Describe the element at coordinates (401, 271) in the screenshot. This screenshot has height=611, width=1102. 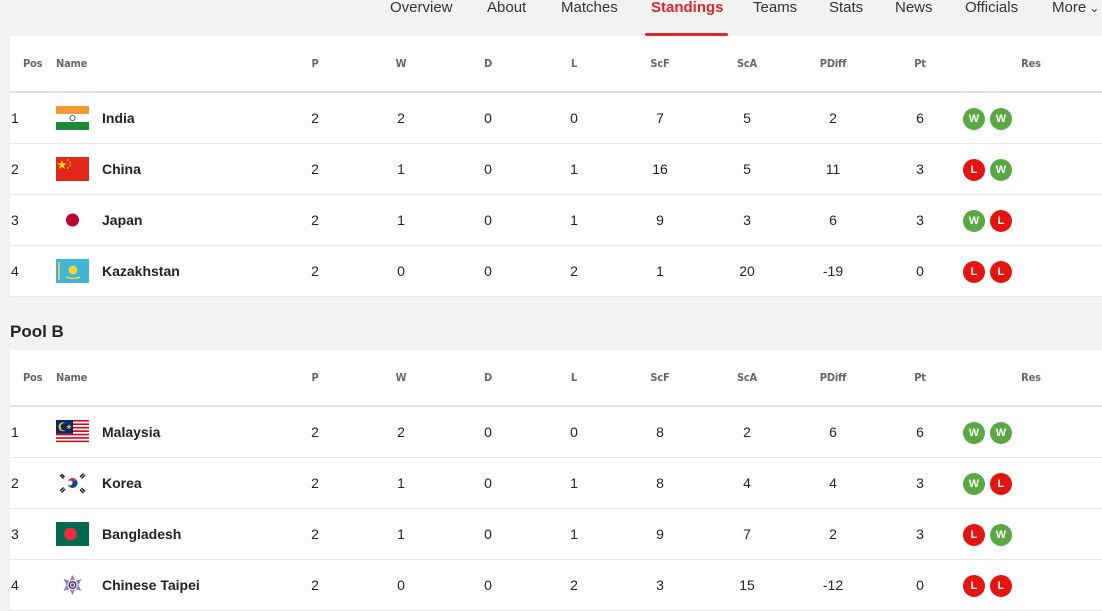
I see `w-cell: 0` at that location.